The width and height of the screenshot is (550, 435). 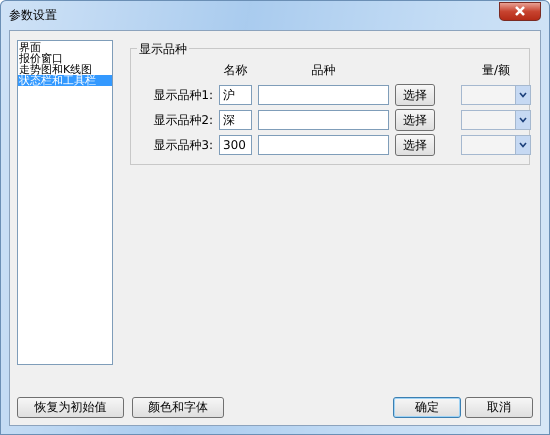 I want to click on category-item: 报价窗口, so click(x=65, y=58).